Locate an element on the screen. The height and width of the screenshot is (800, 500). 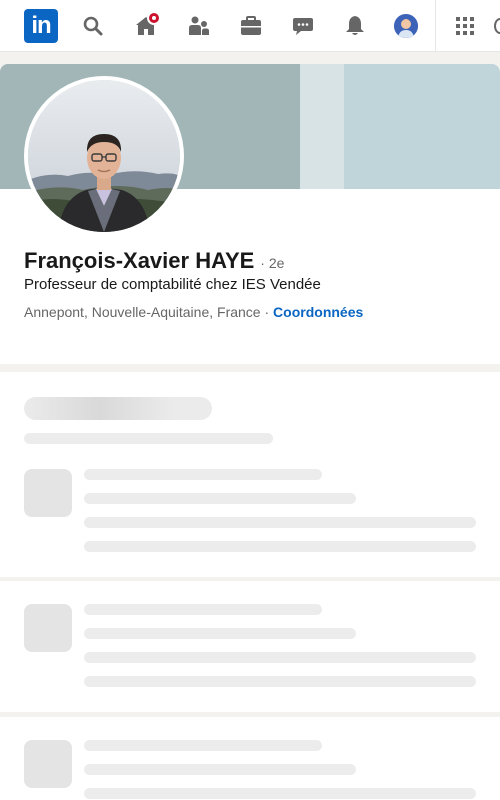
my-network-nav-button is located at coordinates (199, 26).